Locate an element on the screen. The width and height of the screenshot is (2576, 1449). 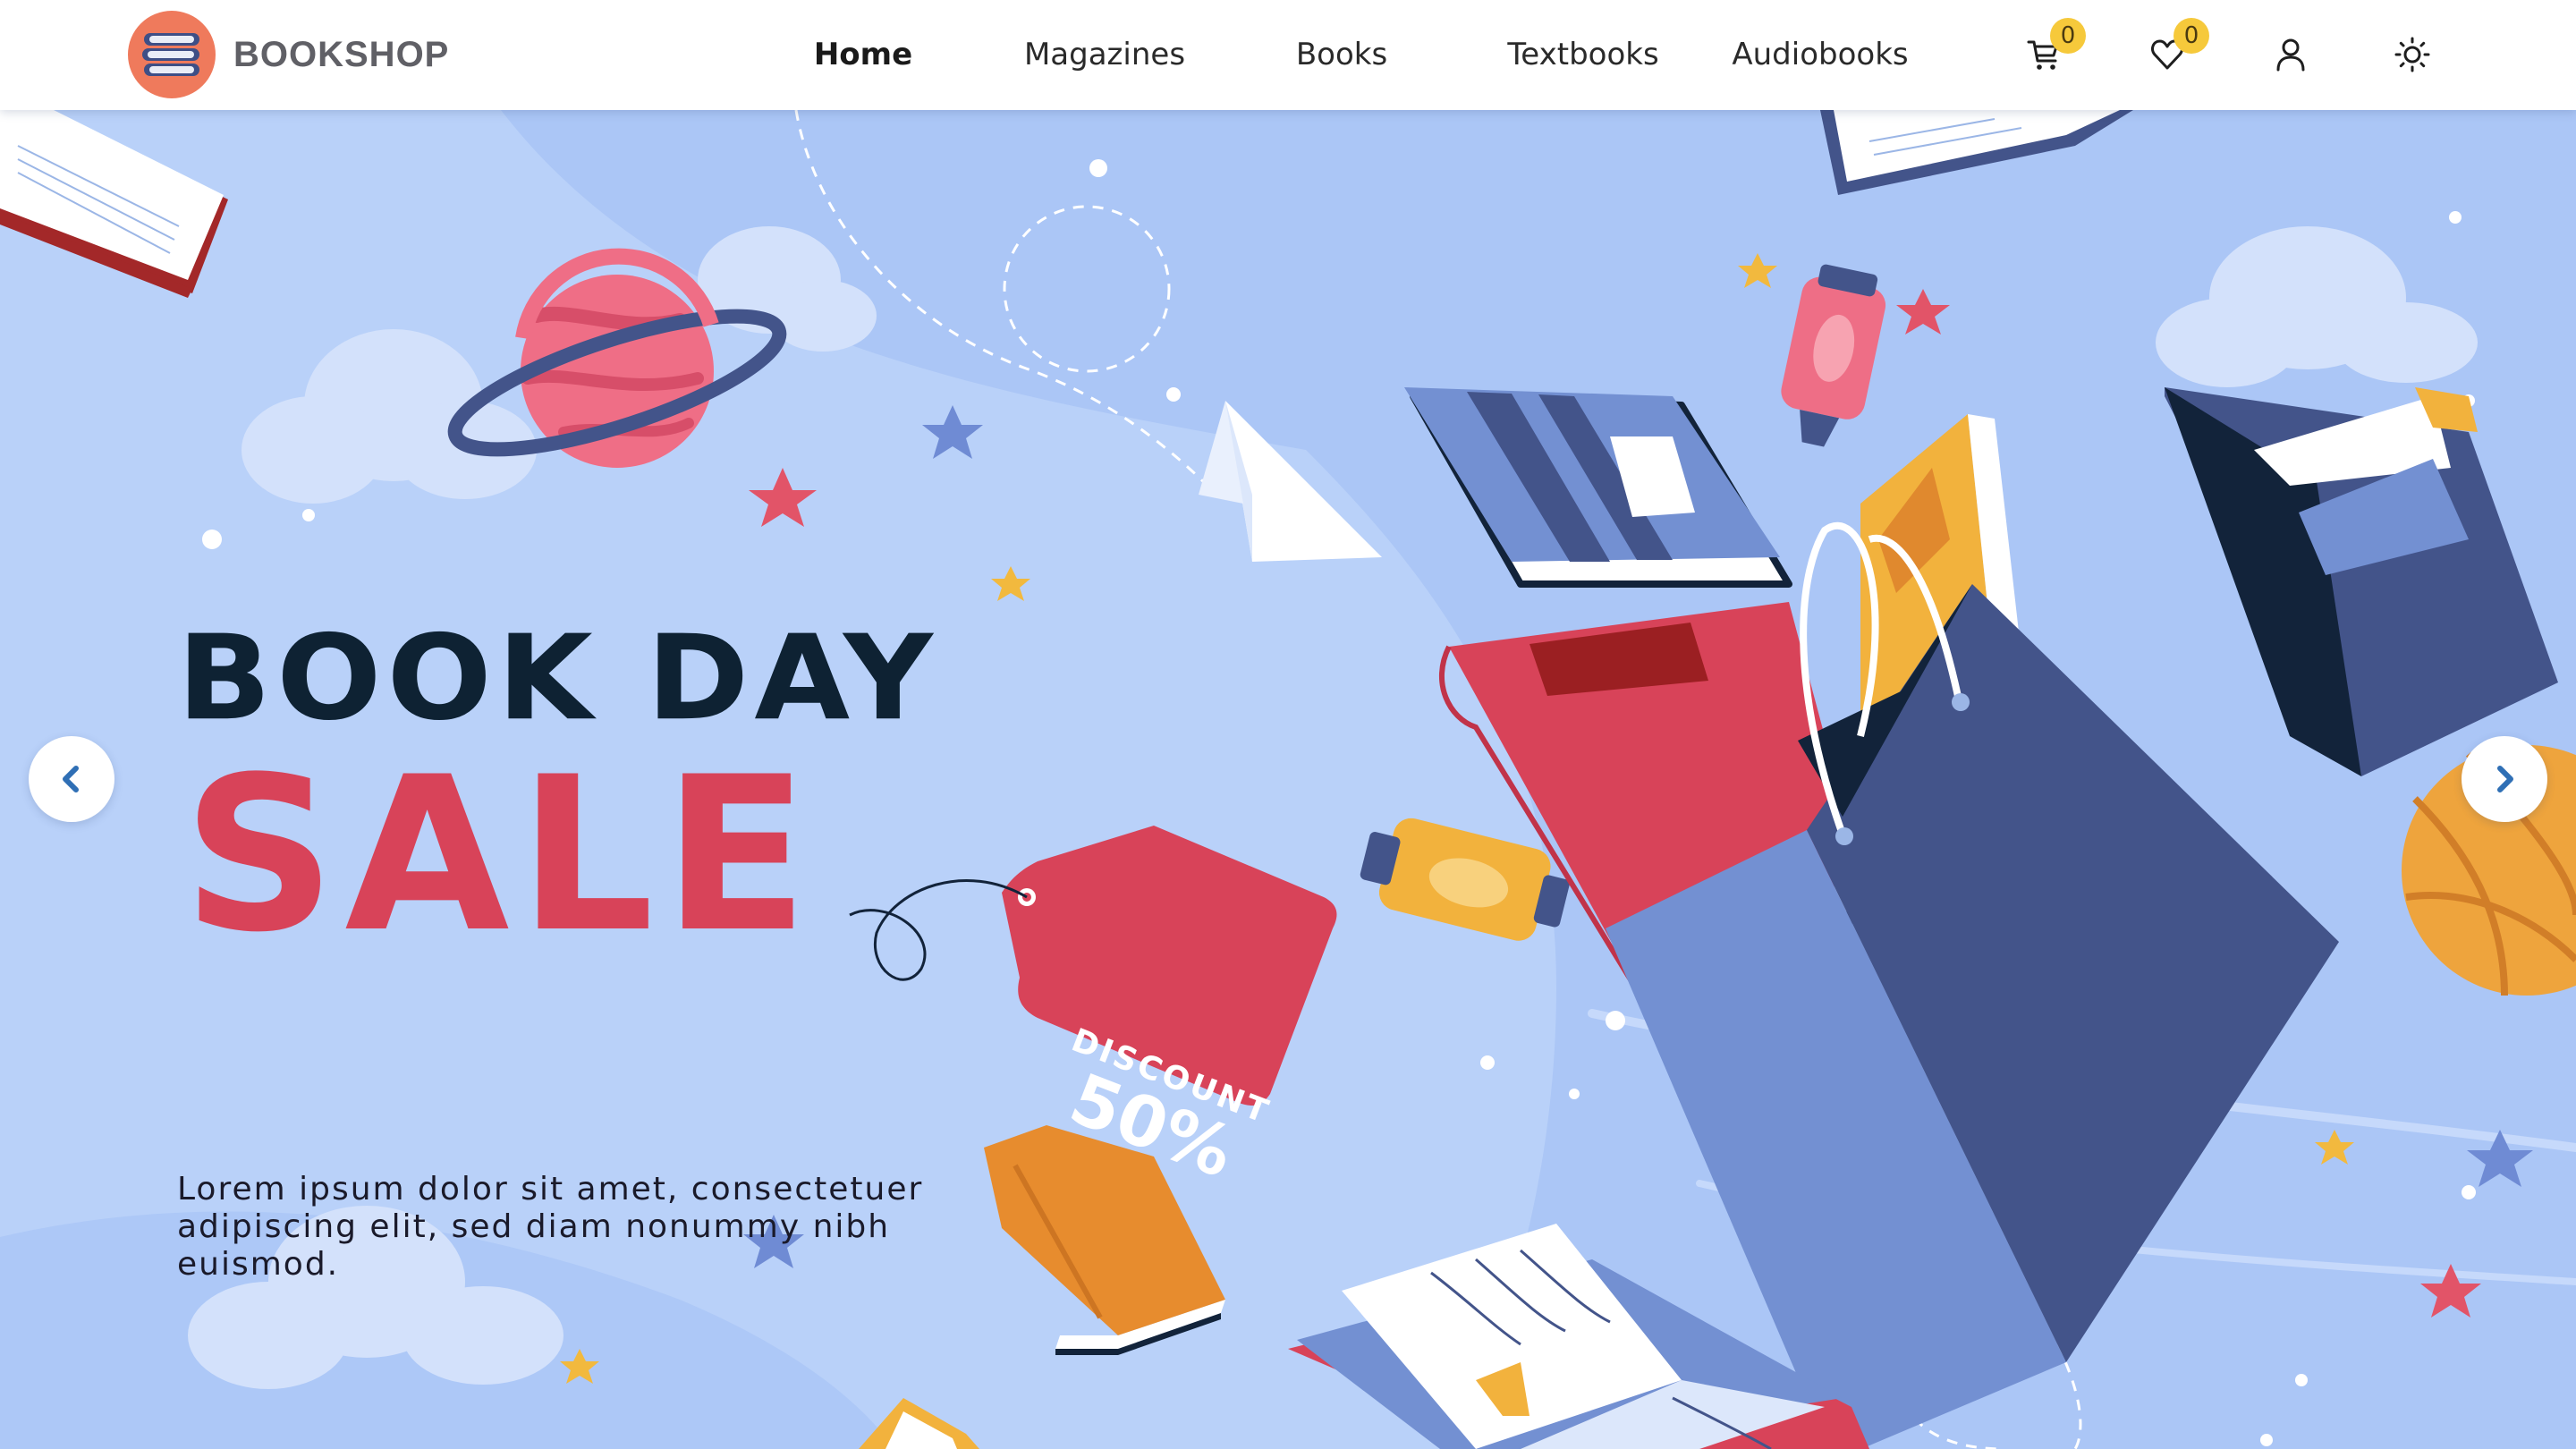
chevron-right-icon is located at coordinates (2505, 779).